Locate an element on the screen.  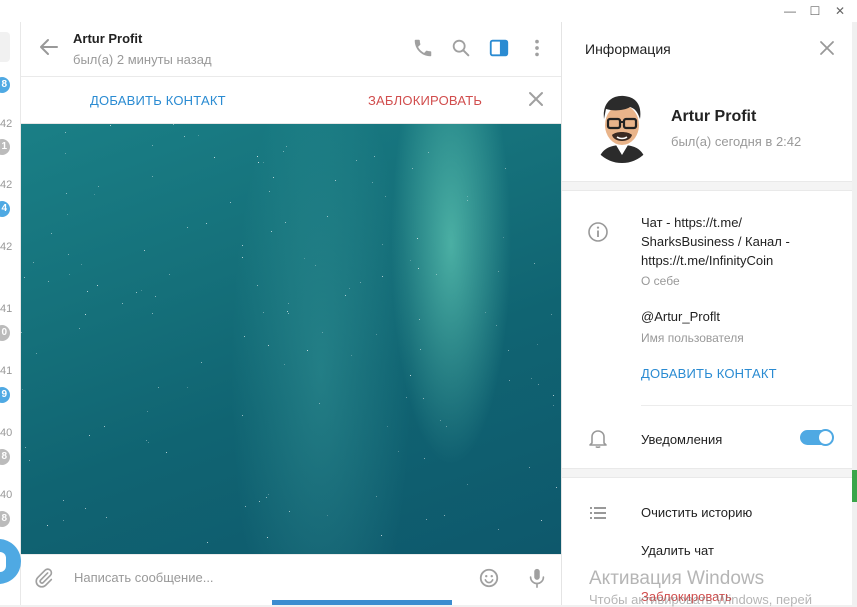
unread-badge: 9 is located at coordinates (5, 395).